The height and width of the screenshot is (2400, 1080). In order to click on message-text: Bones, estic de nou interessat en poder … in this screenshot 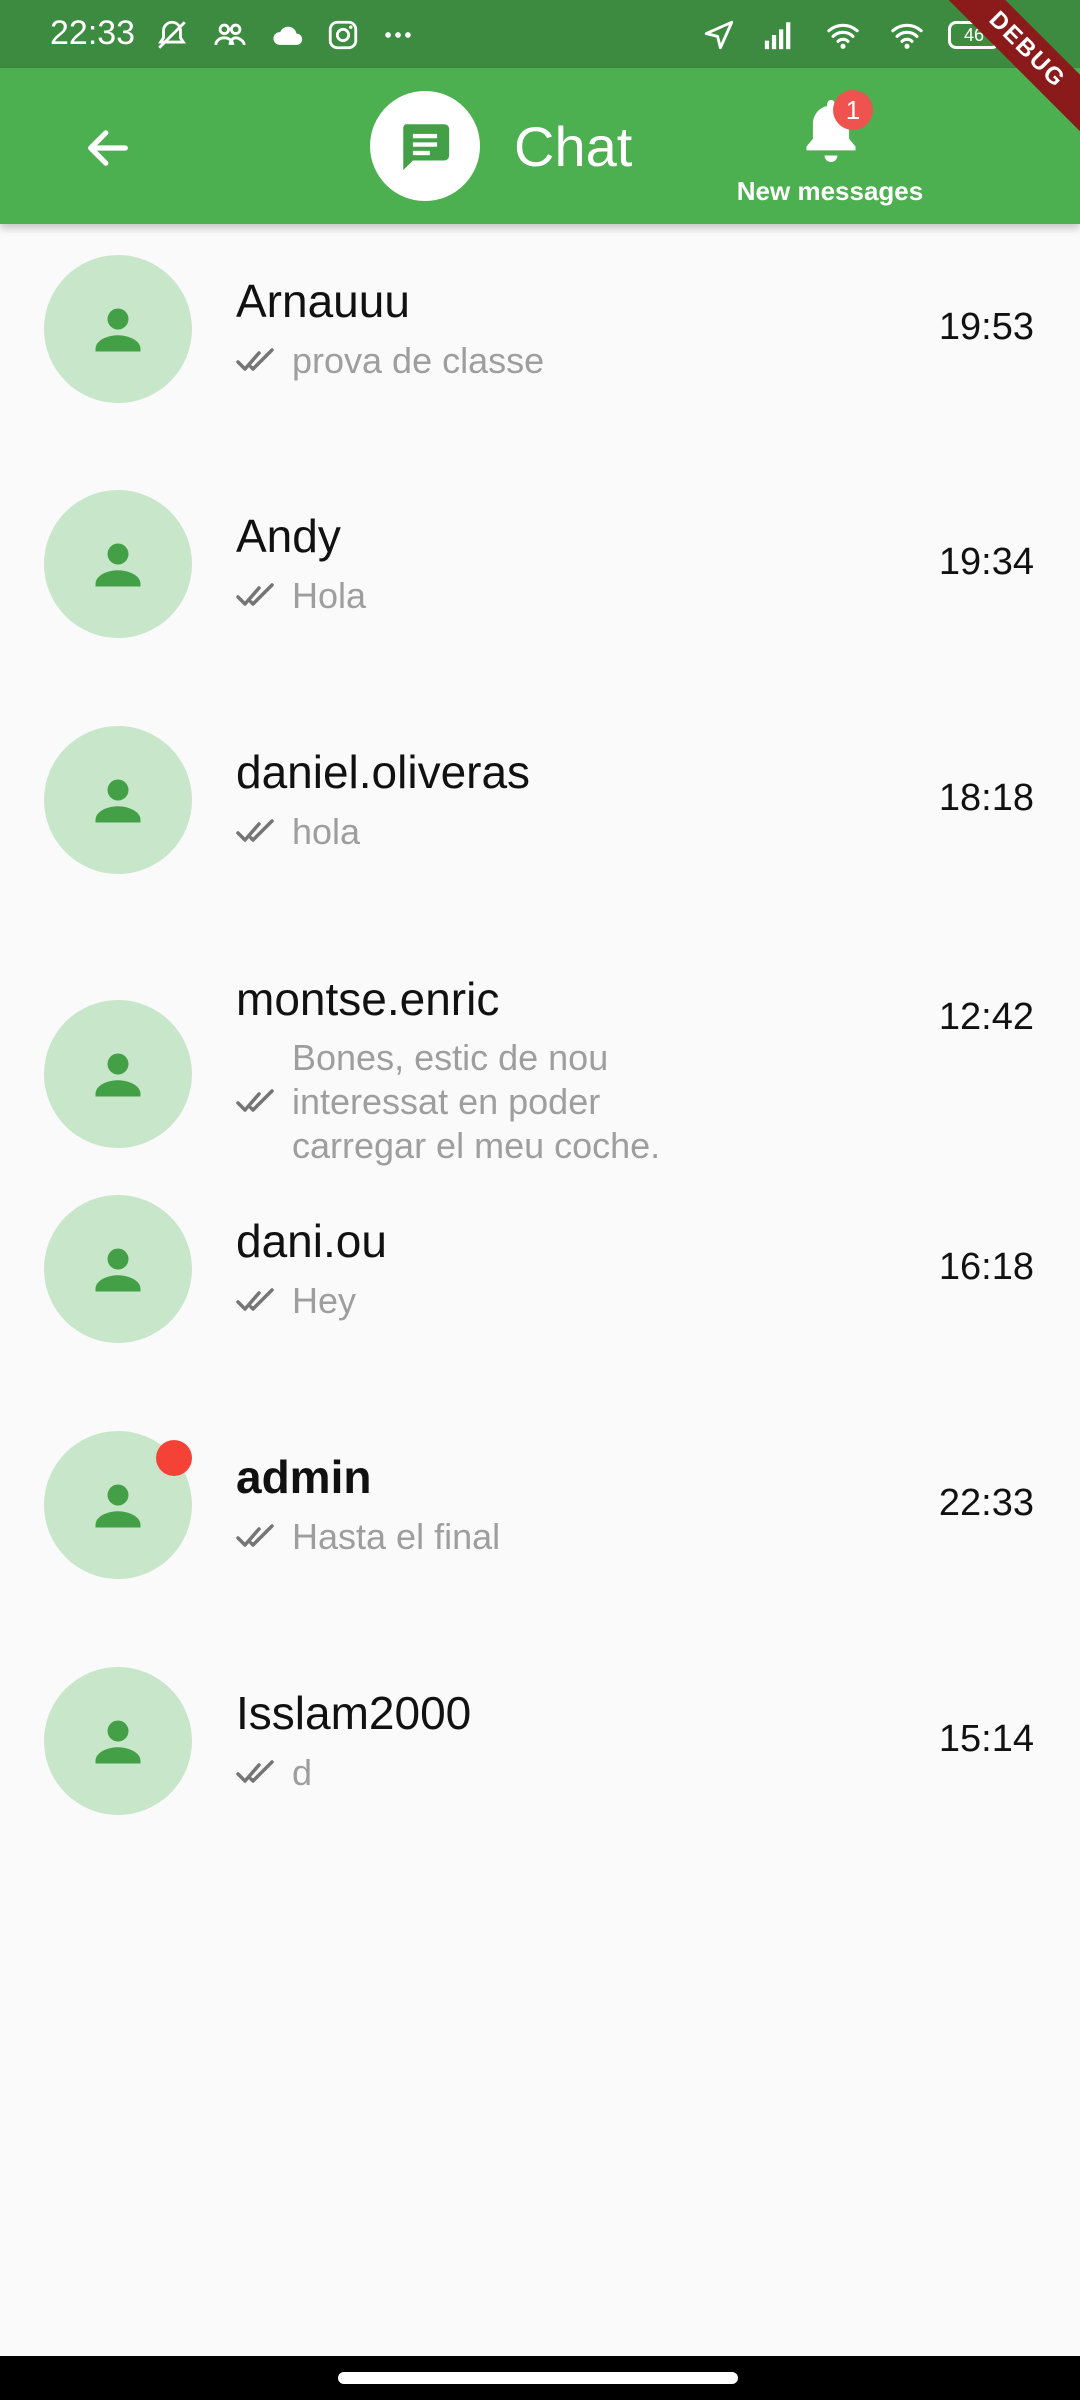, I will do `click(476, 1102)`.